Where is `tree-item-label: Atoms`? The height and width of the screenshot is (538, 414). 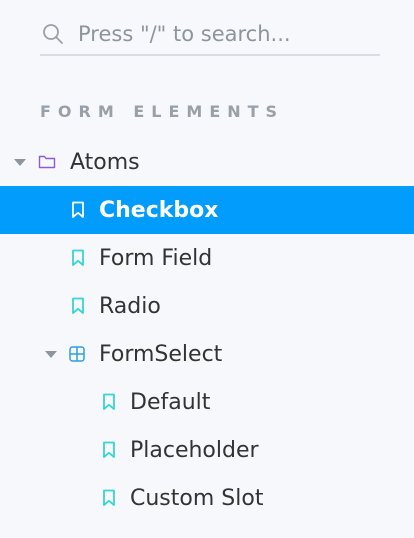
tree-item-label: Atoms is located at coordinates (105, 162).